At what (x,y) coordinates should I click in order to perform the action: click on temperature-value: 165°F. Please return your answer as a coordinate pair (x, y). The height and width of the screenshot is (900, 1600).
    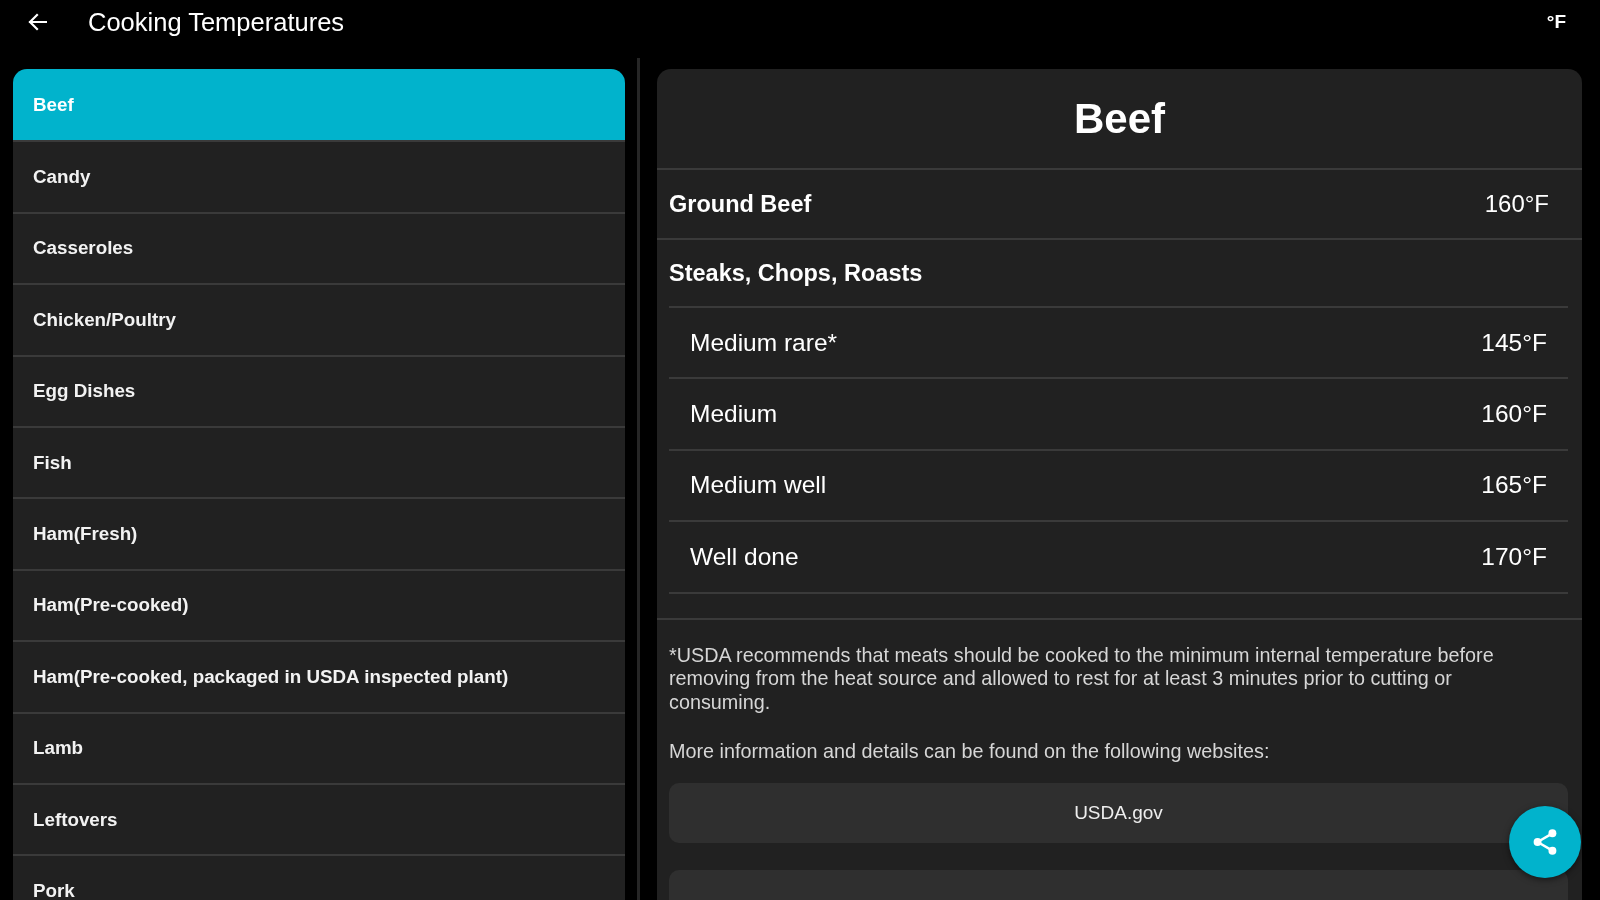
    Looking at the image, I should click on (1514, 485).